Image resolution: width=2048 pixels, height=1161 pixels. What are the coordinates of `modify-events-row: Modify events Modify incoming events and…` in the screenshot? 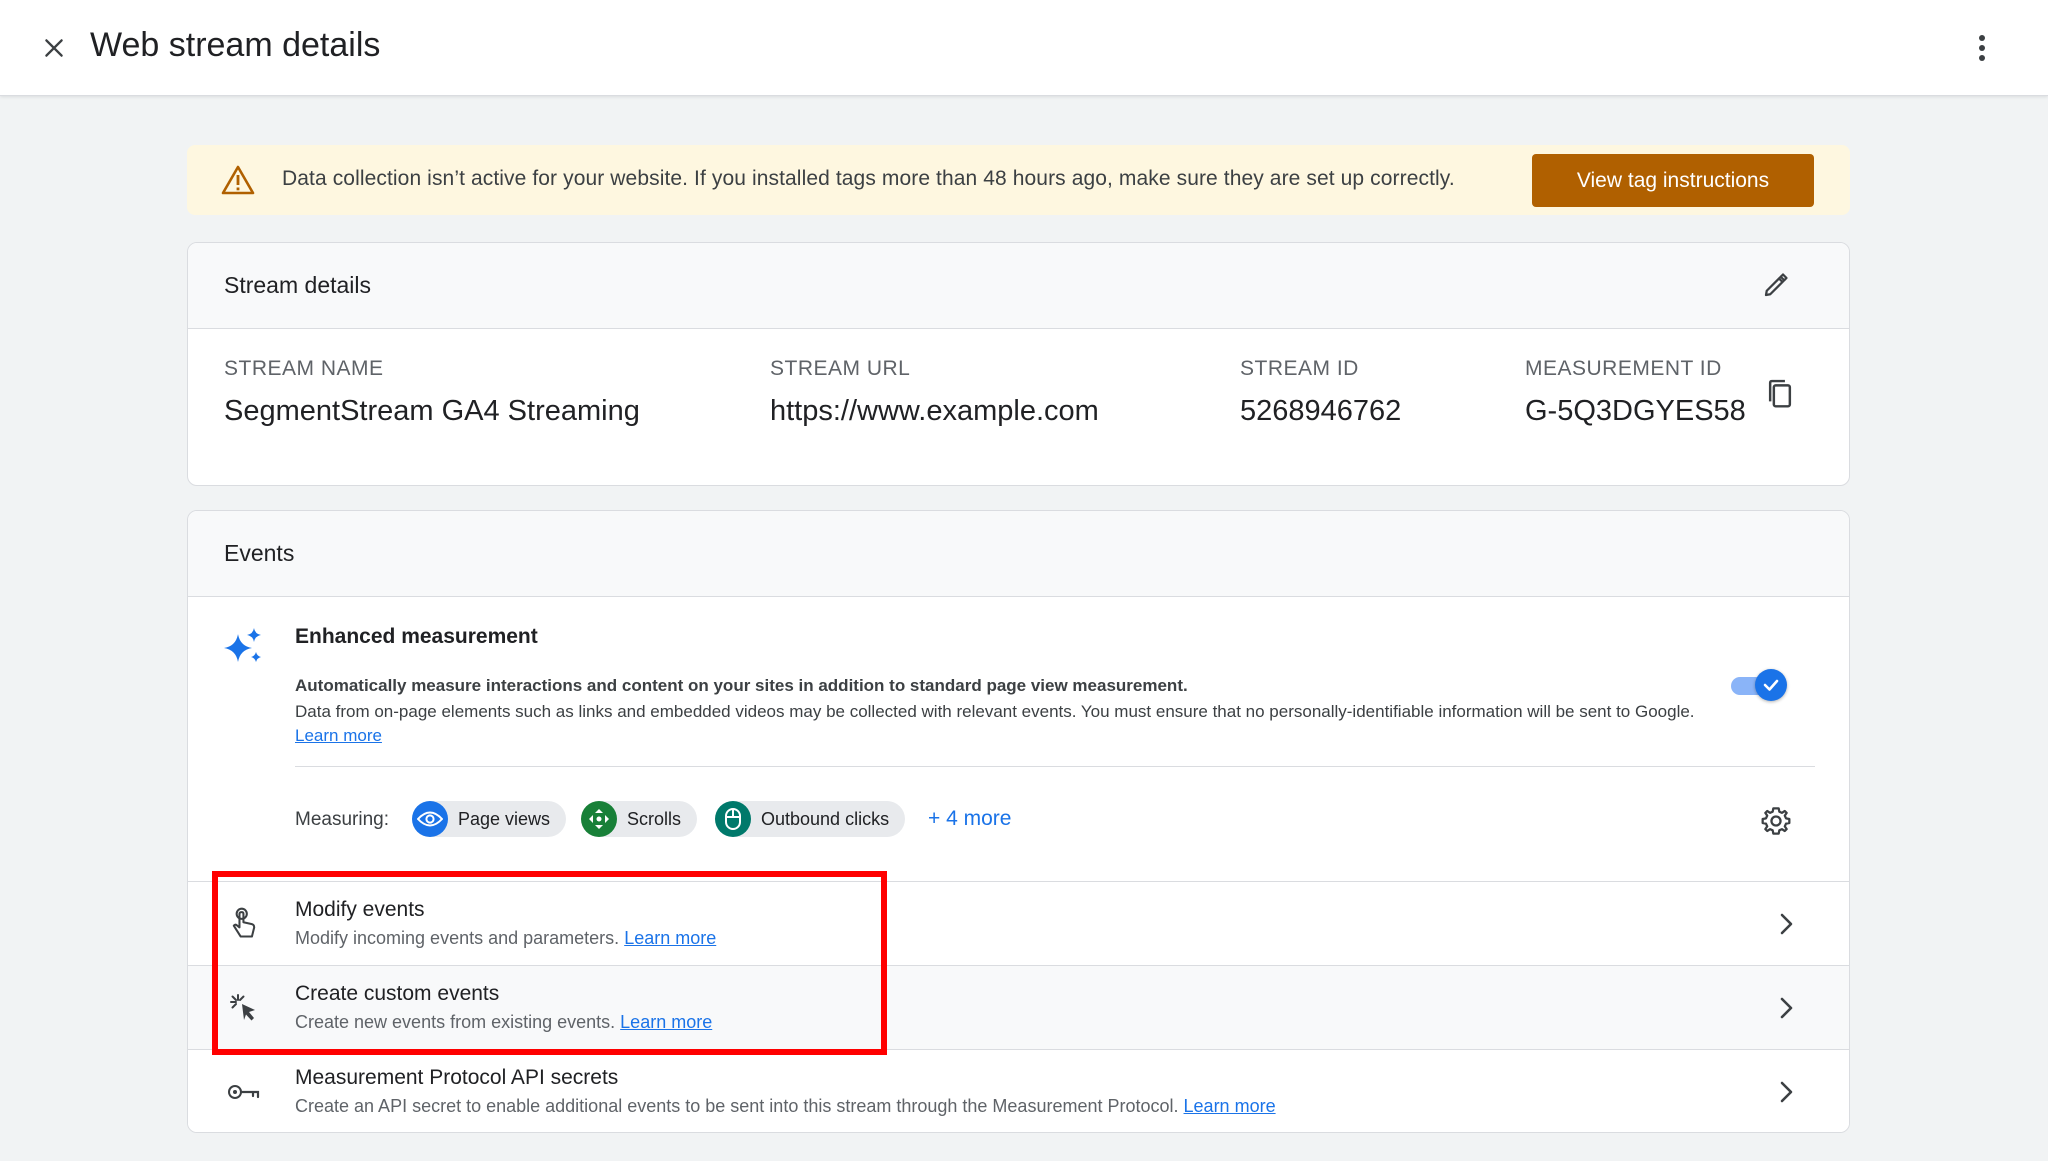 It's located at (1018, 923).